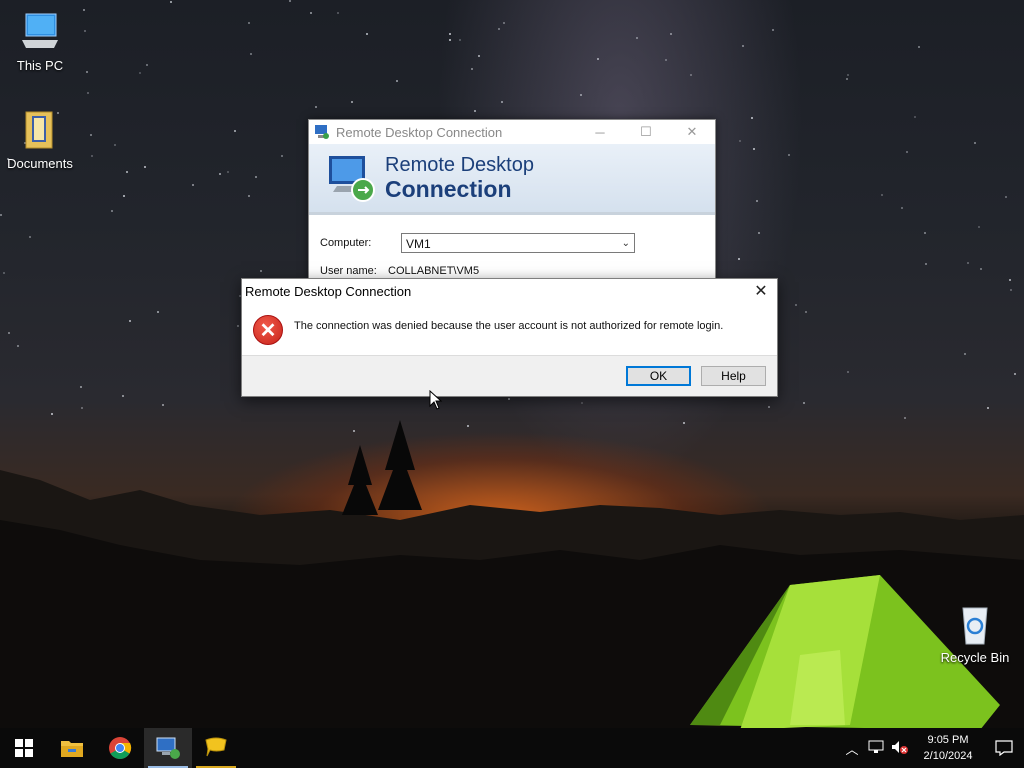  I want to click on remote-desktop-app-icon, so click(322, 132).